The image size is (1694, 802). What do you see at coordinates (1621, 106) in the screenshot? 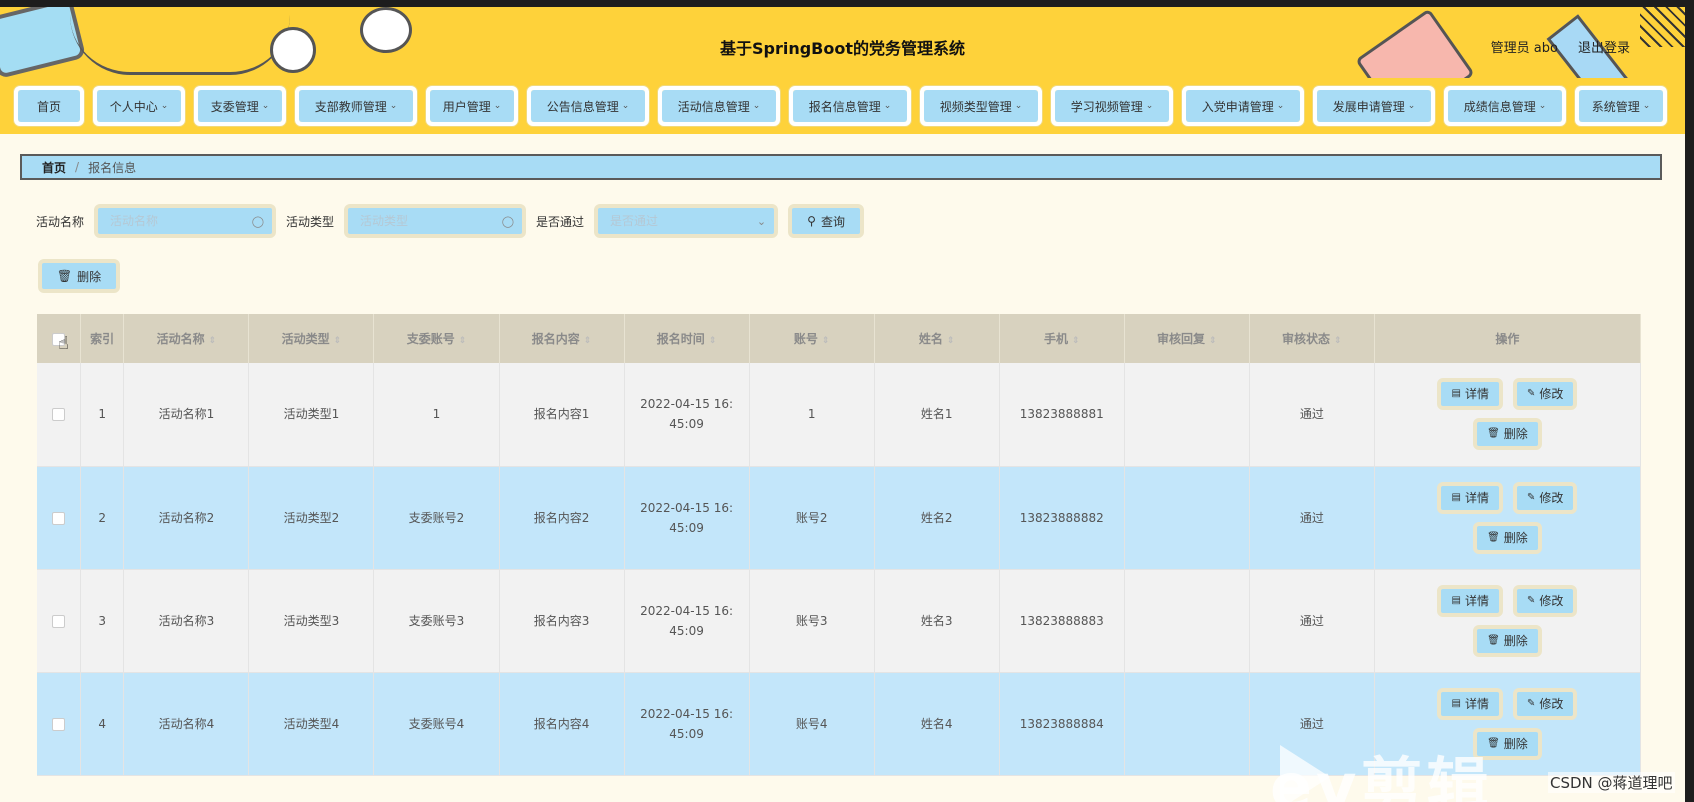
I see `nav-item: 系统管理 ⌄` at bounding box center [1621, 106].